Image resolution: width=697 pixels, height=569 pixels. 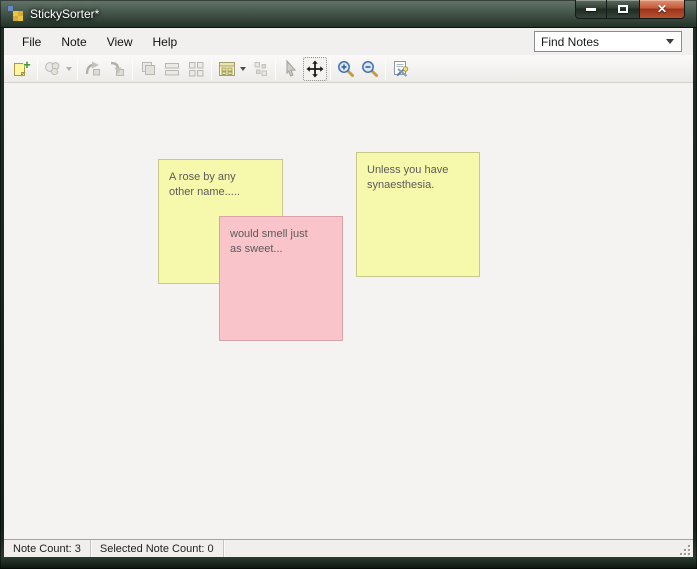 I want to click on selected-note-count-status: Selected Note Count: 0, so click(x=157, y=548).